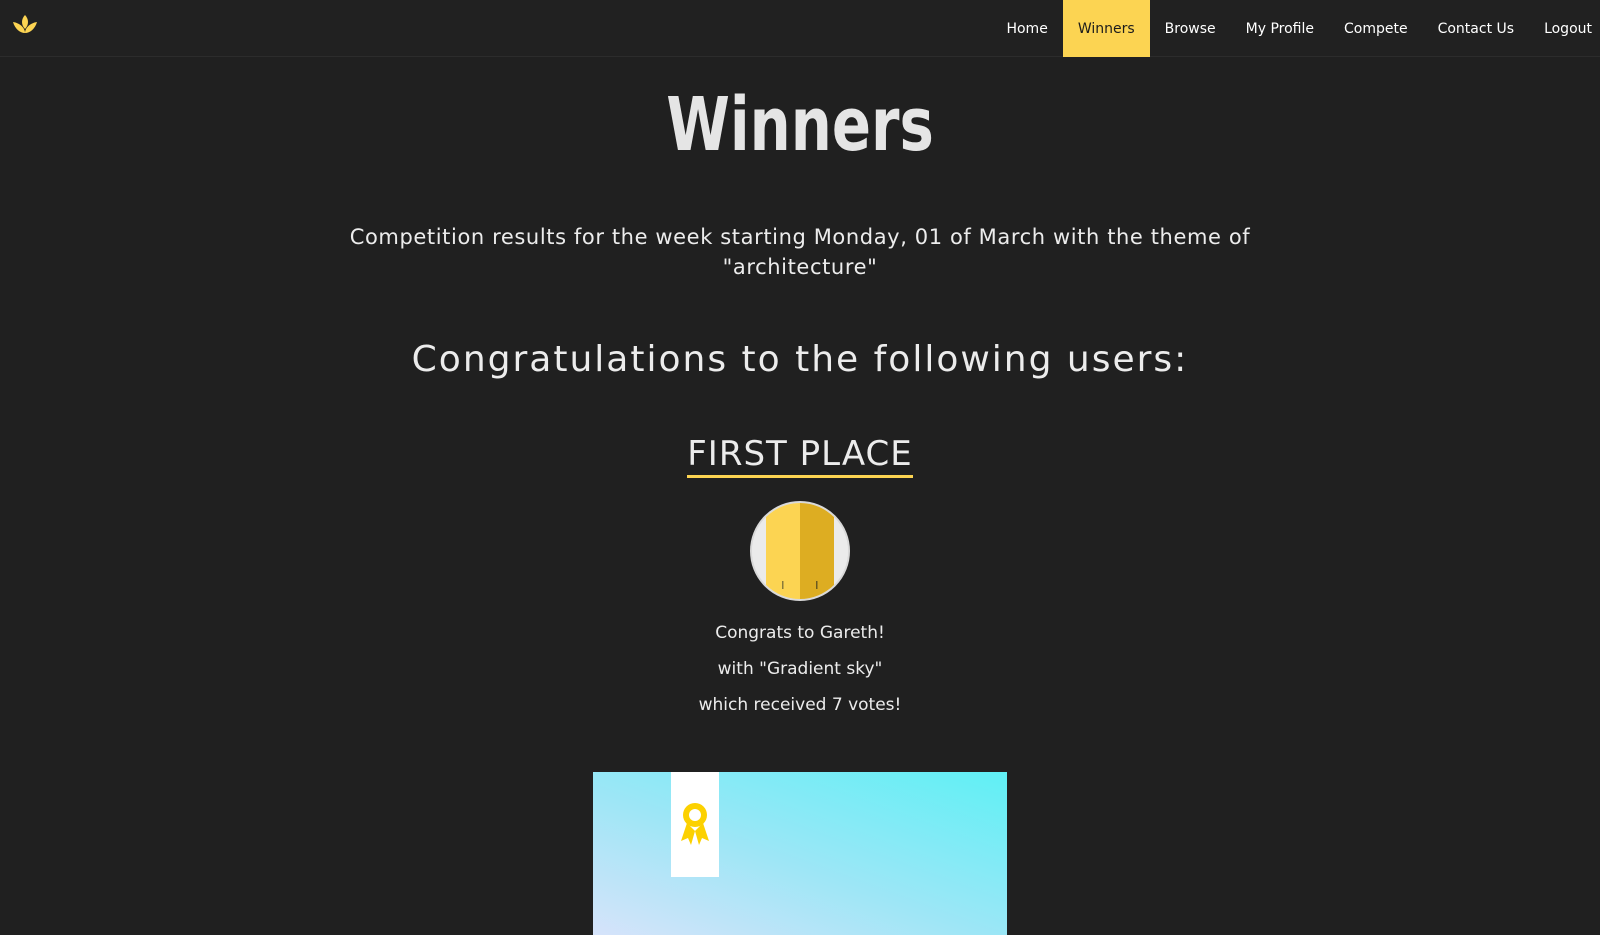  I want to click on lotus-logo-icon, so click(25, 25).